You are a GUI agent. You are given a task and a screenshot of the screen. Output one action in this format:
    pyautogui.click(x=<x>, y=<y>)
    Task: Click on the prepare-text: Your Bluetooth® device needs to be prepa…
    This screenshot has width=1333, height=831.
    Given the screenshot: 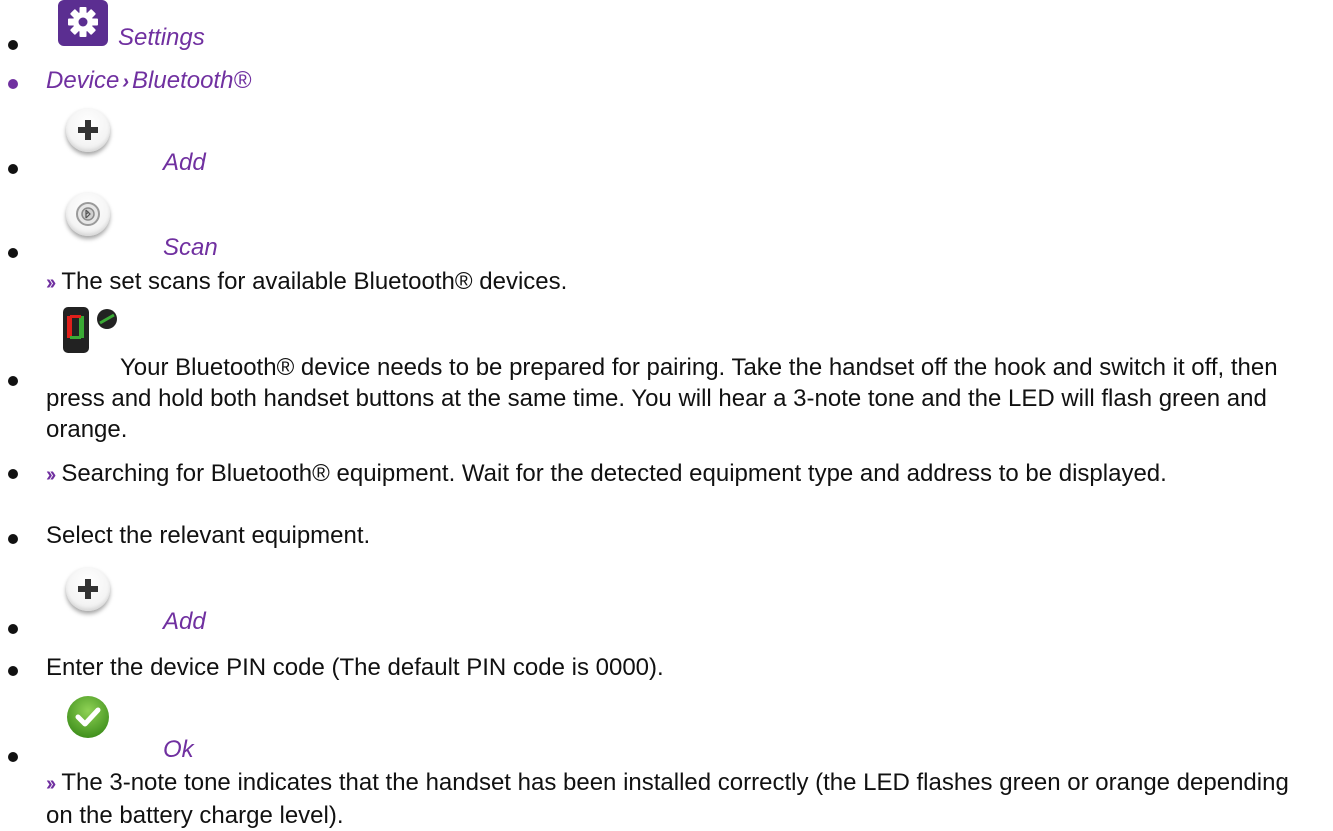 What is the action you would take?
    pyautogui.click(x=662, y=398)
    